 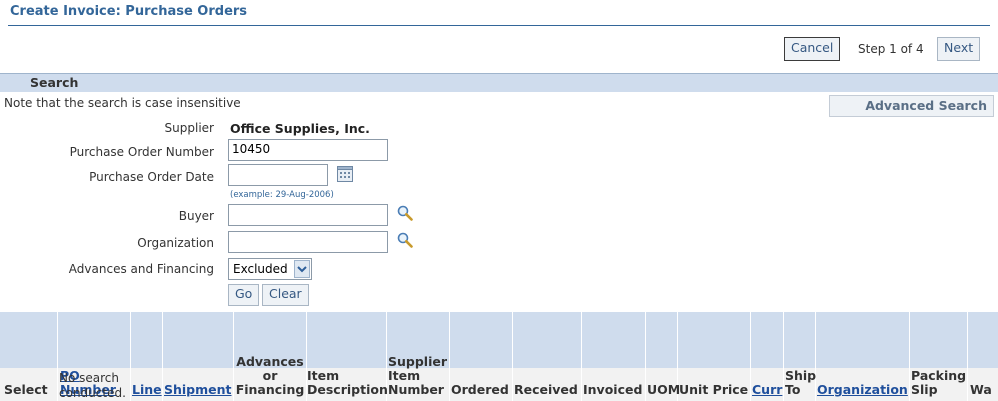 I want to click on col-supplier-item-number: Supplier Item Number, so click(x=418, y=375).